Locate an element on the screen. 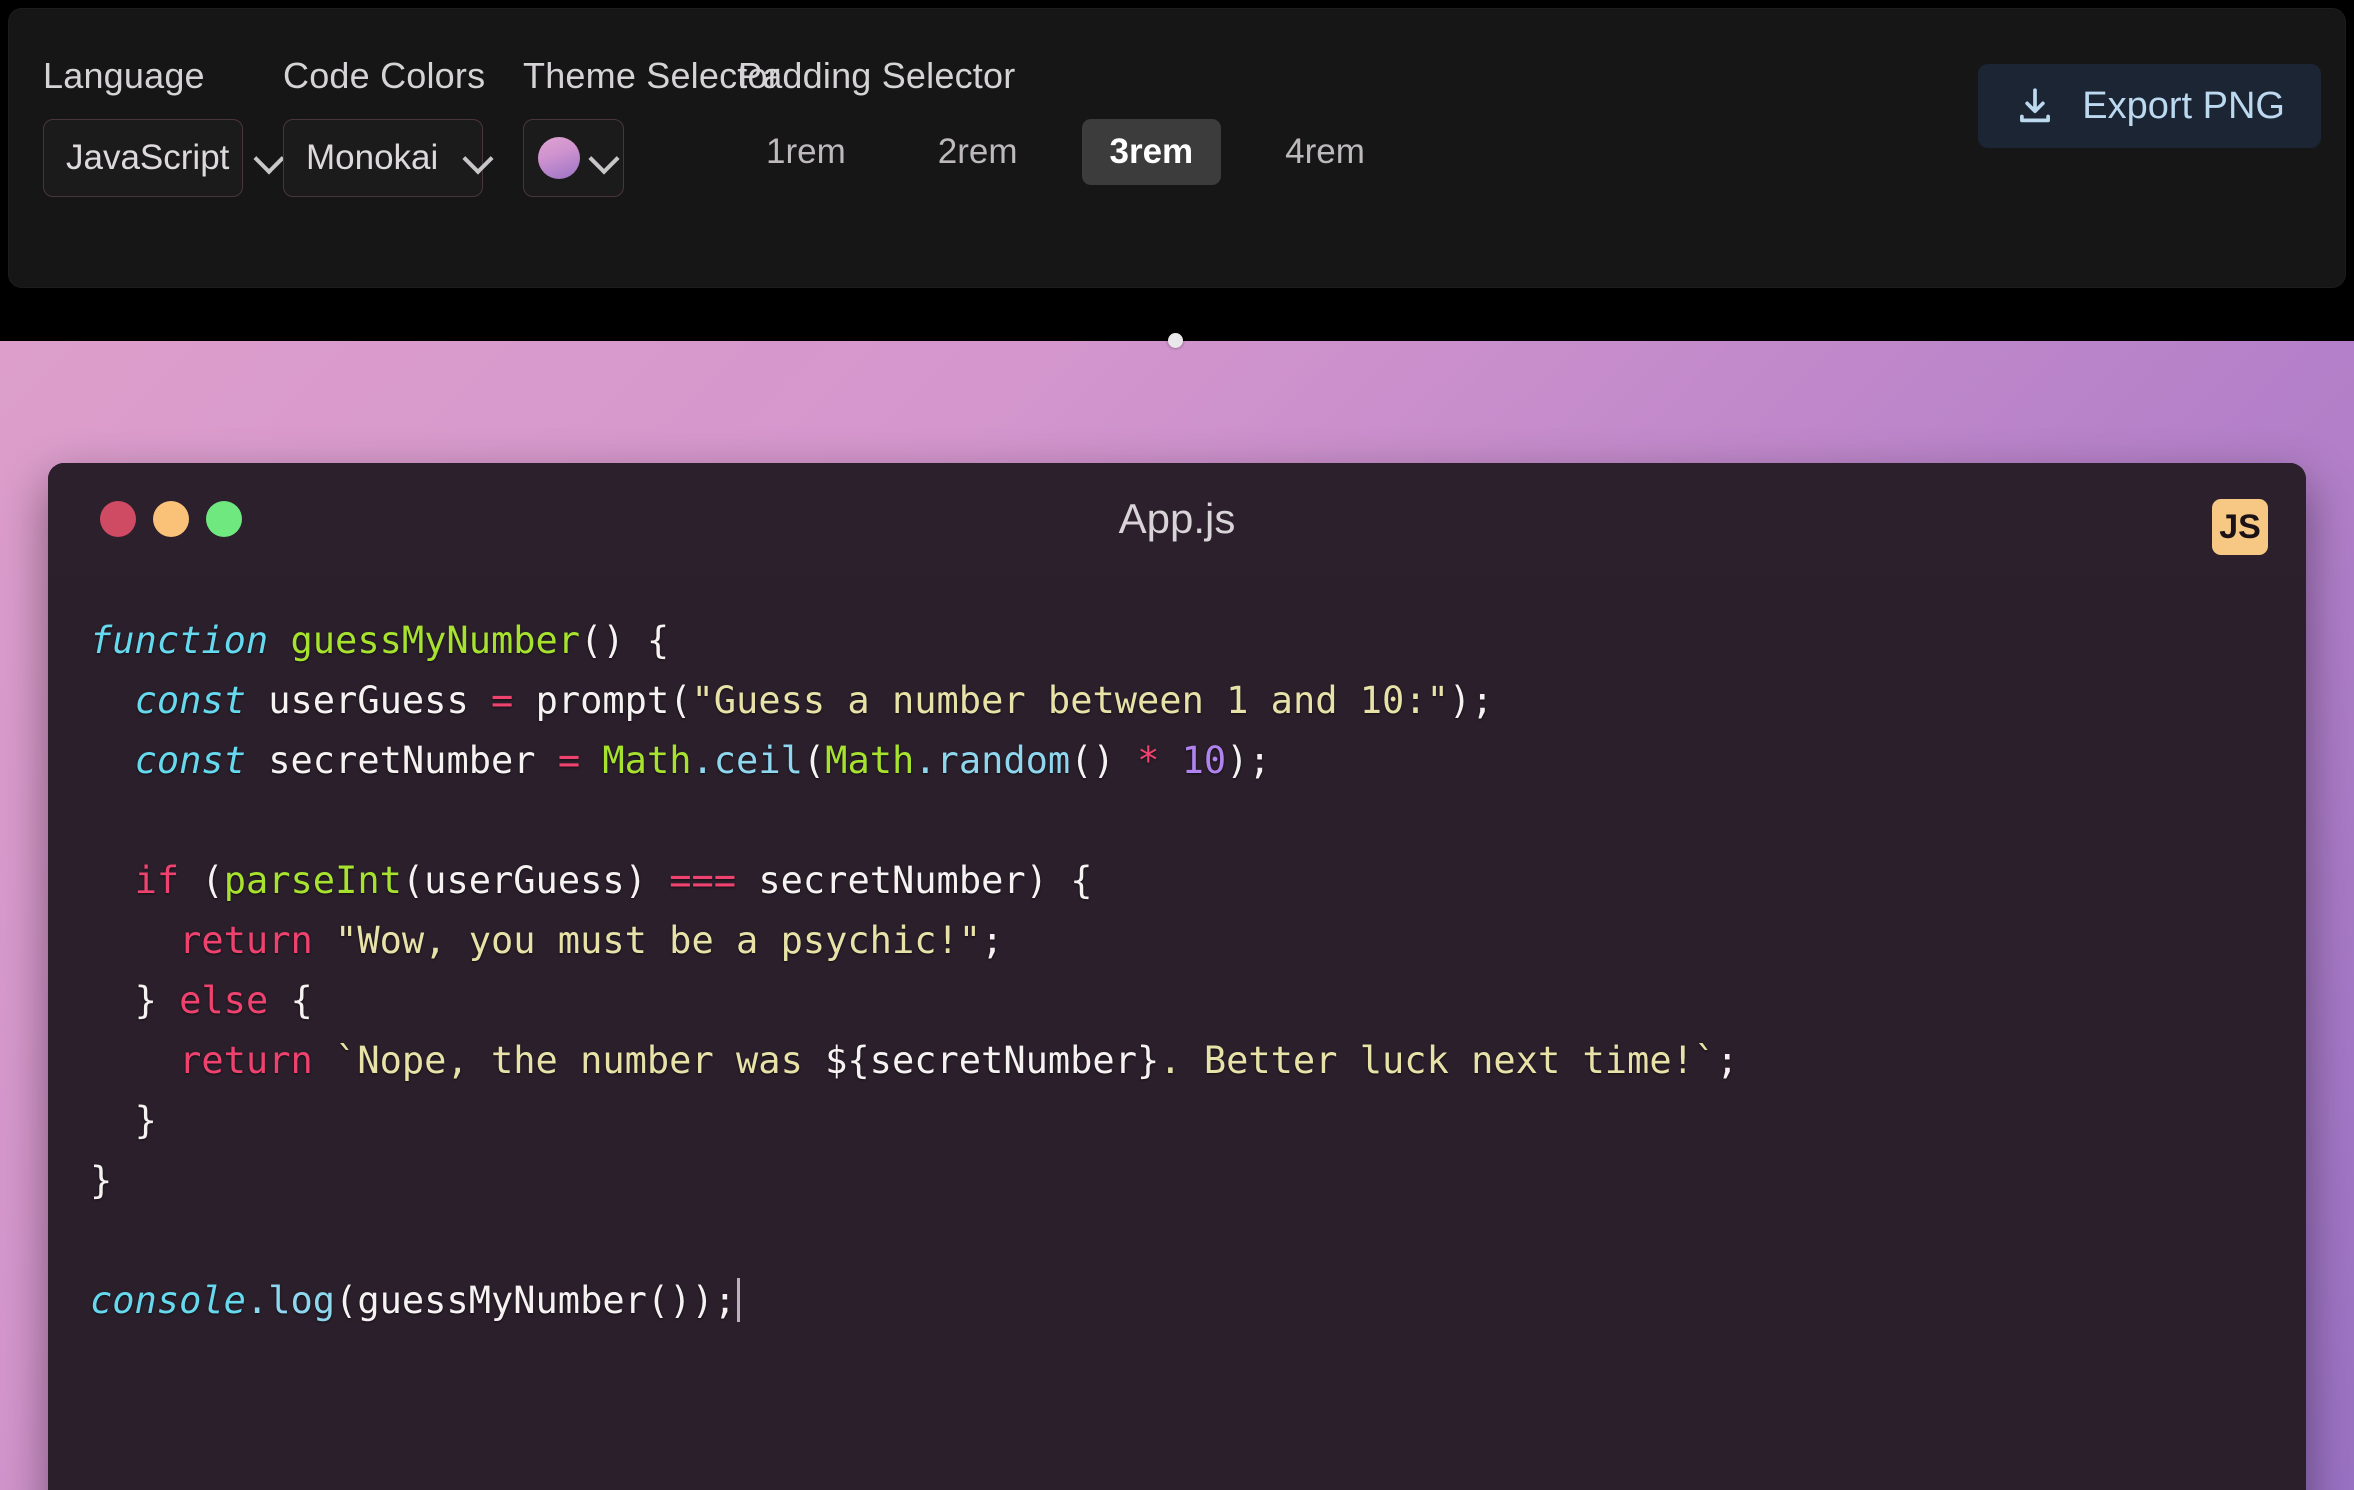  padding-selector-label: Padding Selector is located at coordinates (877, 75).